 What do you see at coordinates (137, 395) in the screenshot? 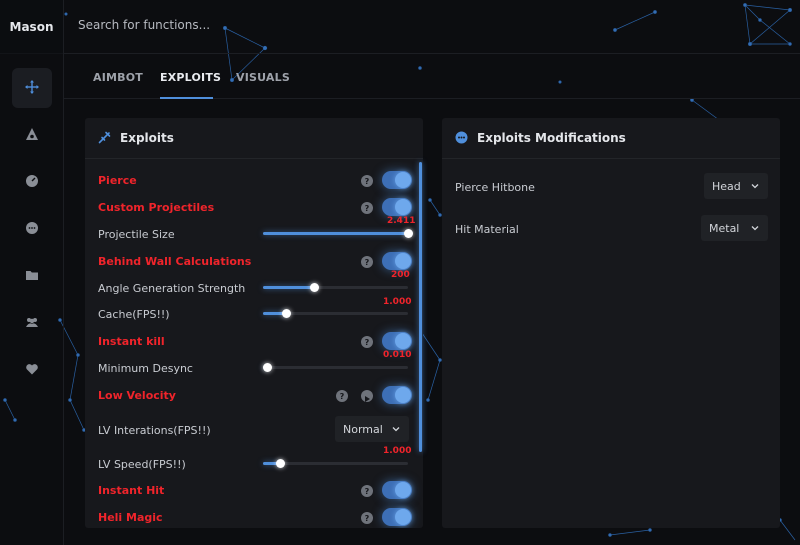
I see `low-velocity-label: Low Velocity` at bounding box center [137, 395].